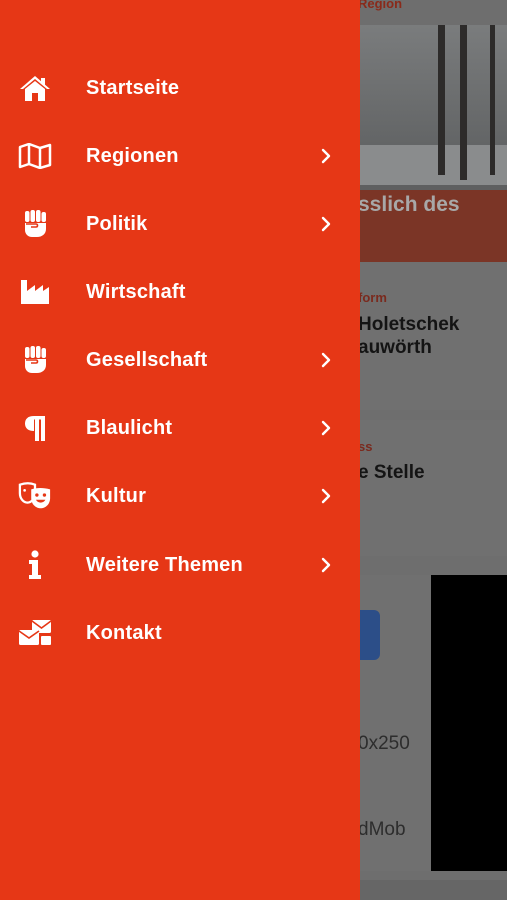 This screenshot has width=507, height=900. I want to click on article-kicker: form, so click(372, 297).